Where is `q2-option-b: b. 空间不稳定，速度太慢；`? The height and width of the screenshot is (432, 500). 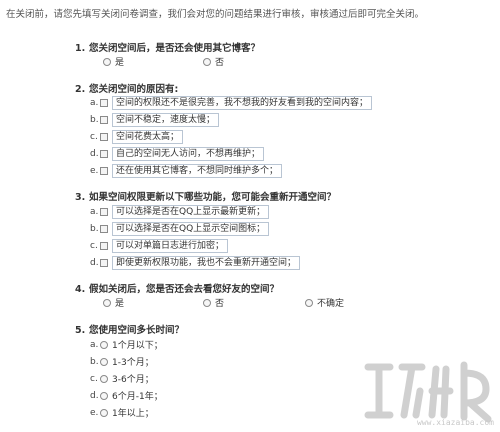
q2-option-b: b. 空间不稳定，速度太慢； is located at coordinates (155, 119).